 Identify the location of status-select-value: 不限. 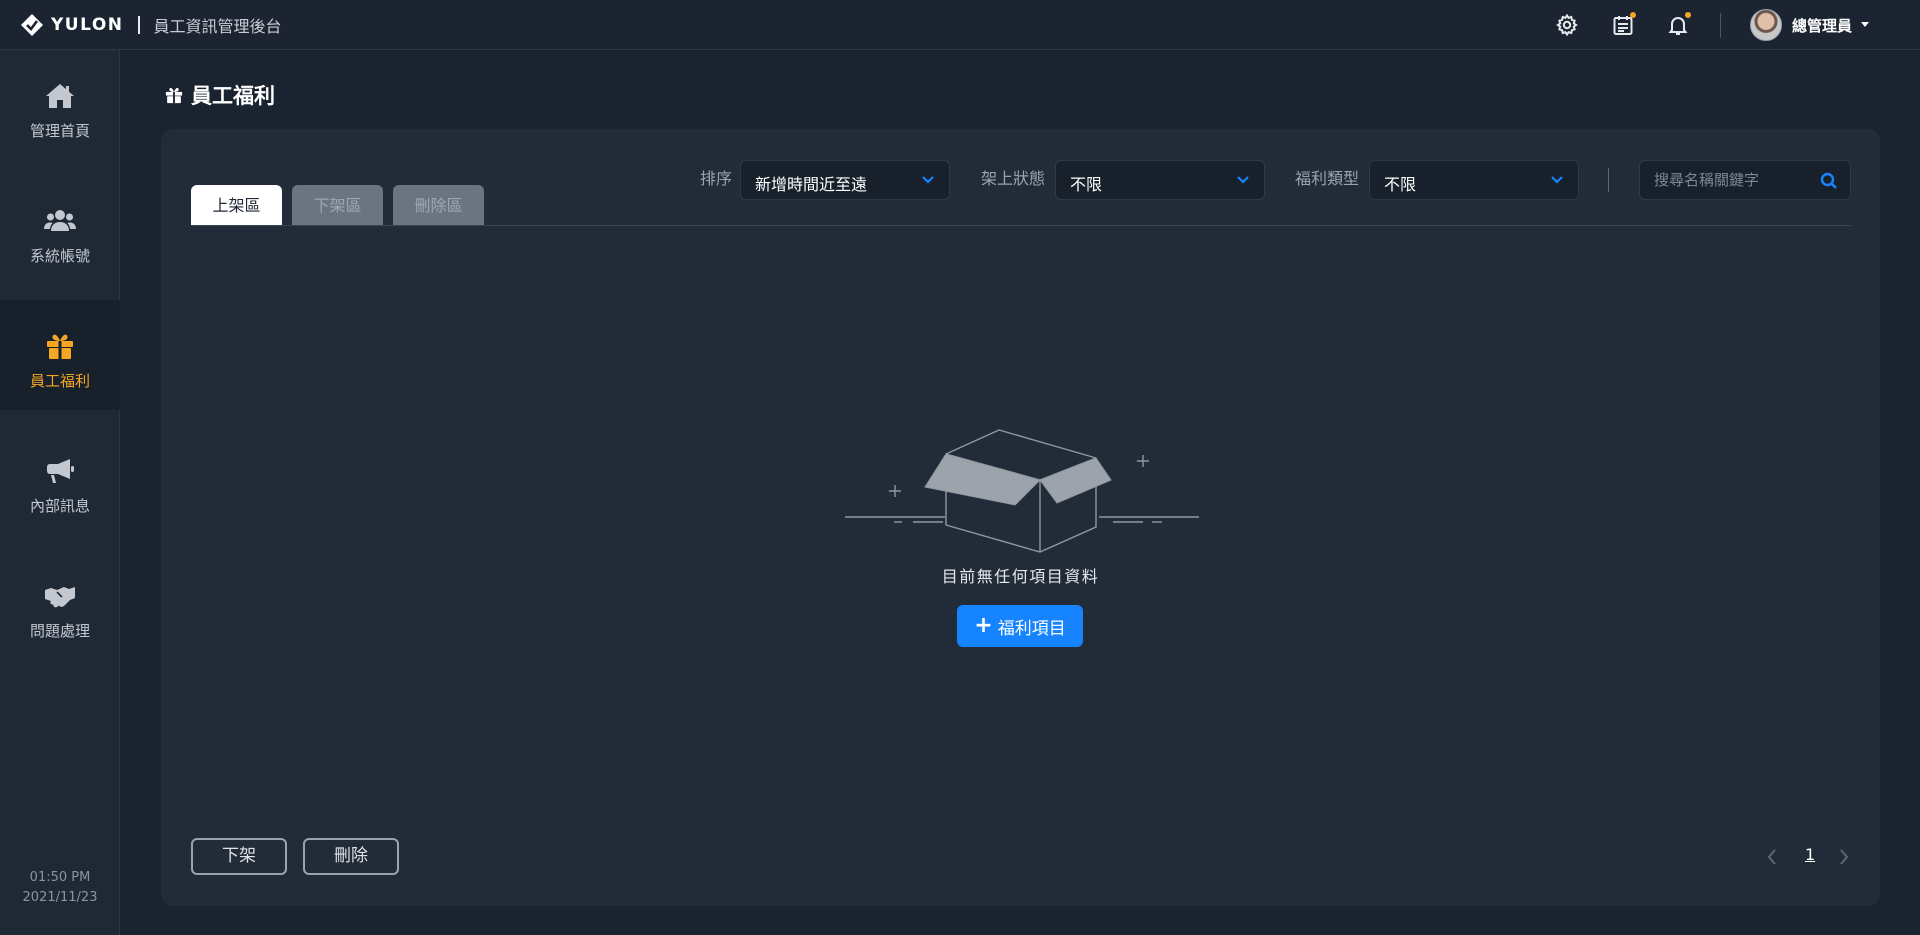
(1086, 184).